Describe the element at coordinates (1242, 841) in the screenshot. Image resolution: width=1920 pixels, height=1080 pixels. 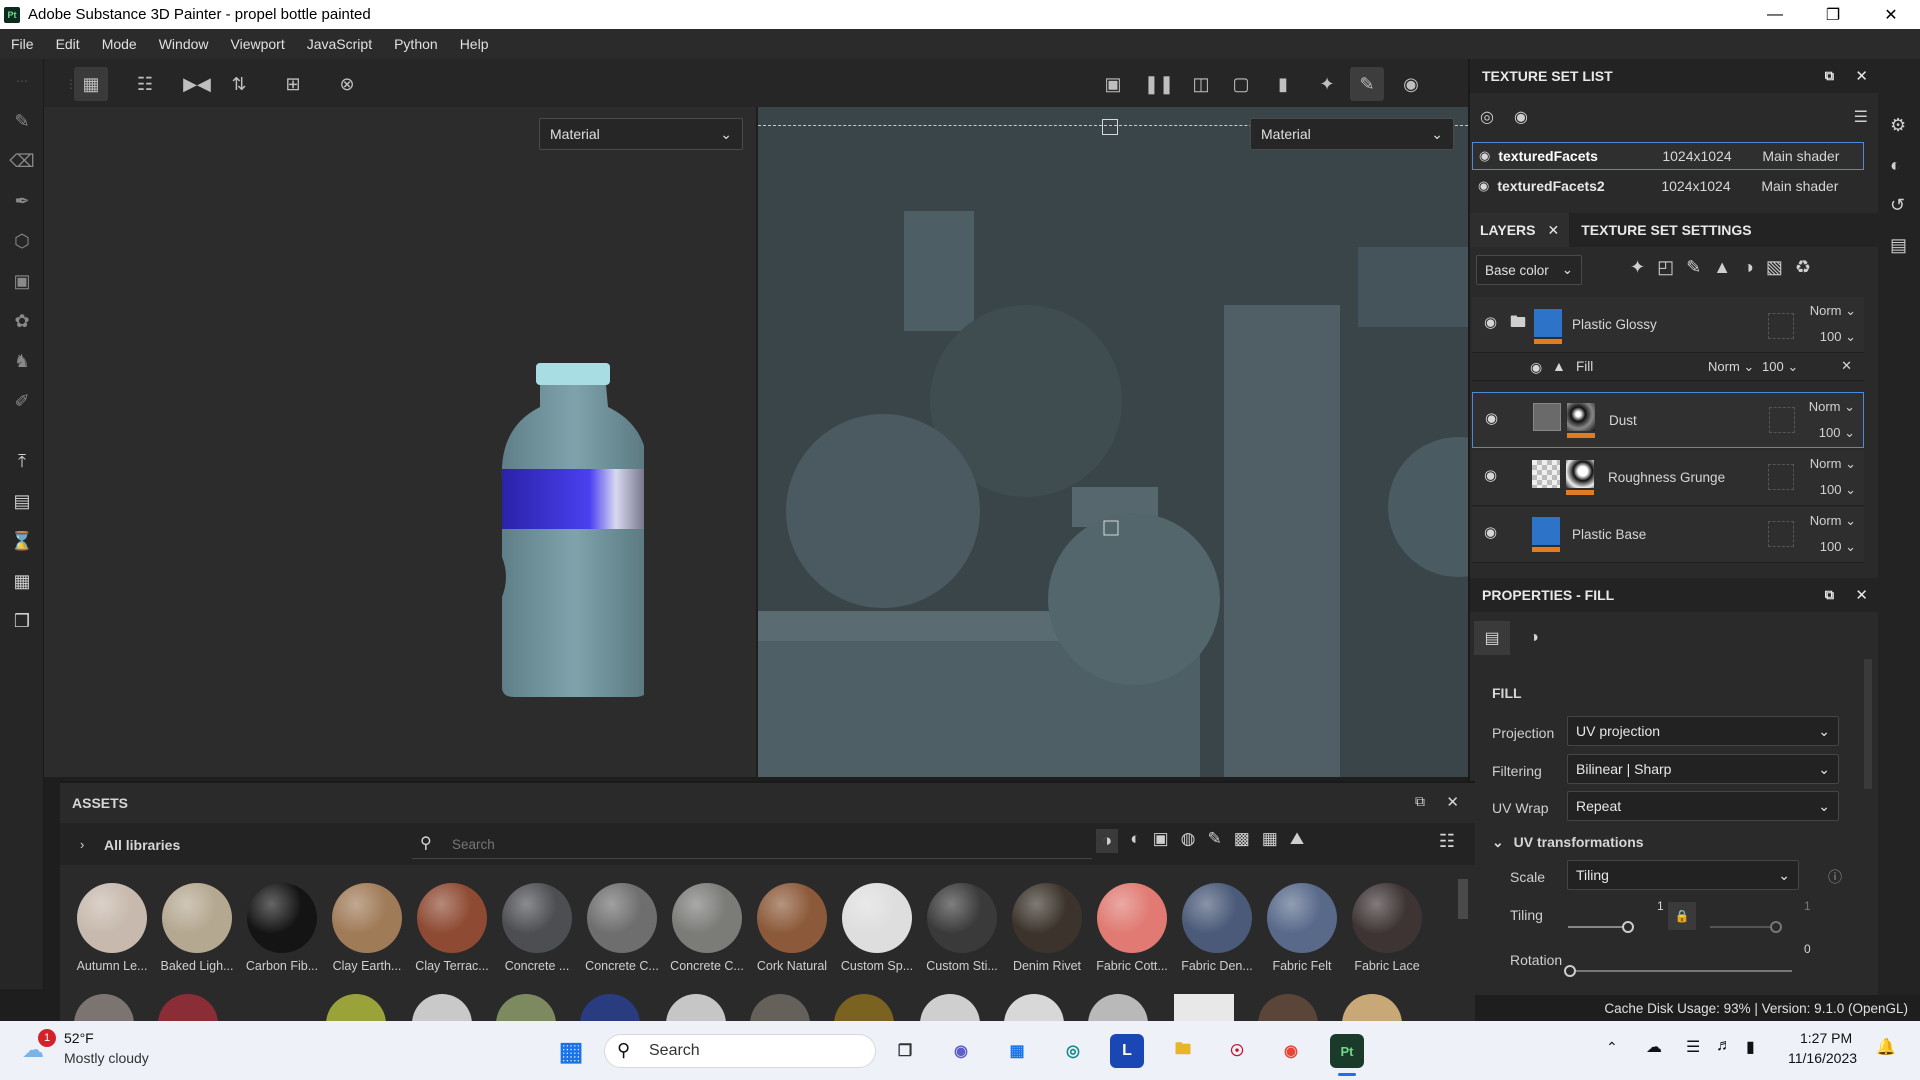
I see `textures-filter-icon: ▩` at that location.